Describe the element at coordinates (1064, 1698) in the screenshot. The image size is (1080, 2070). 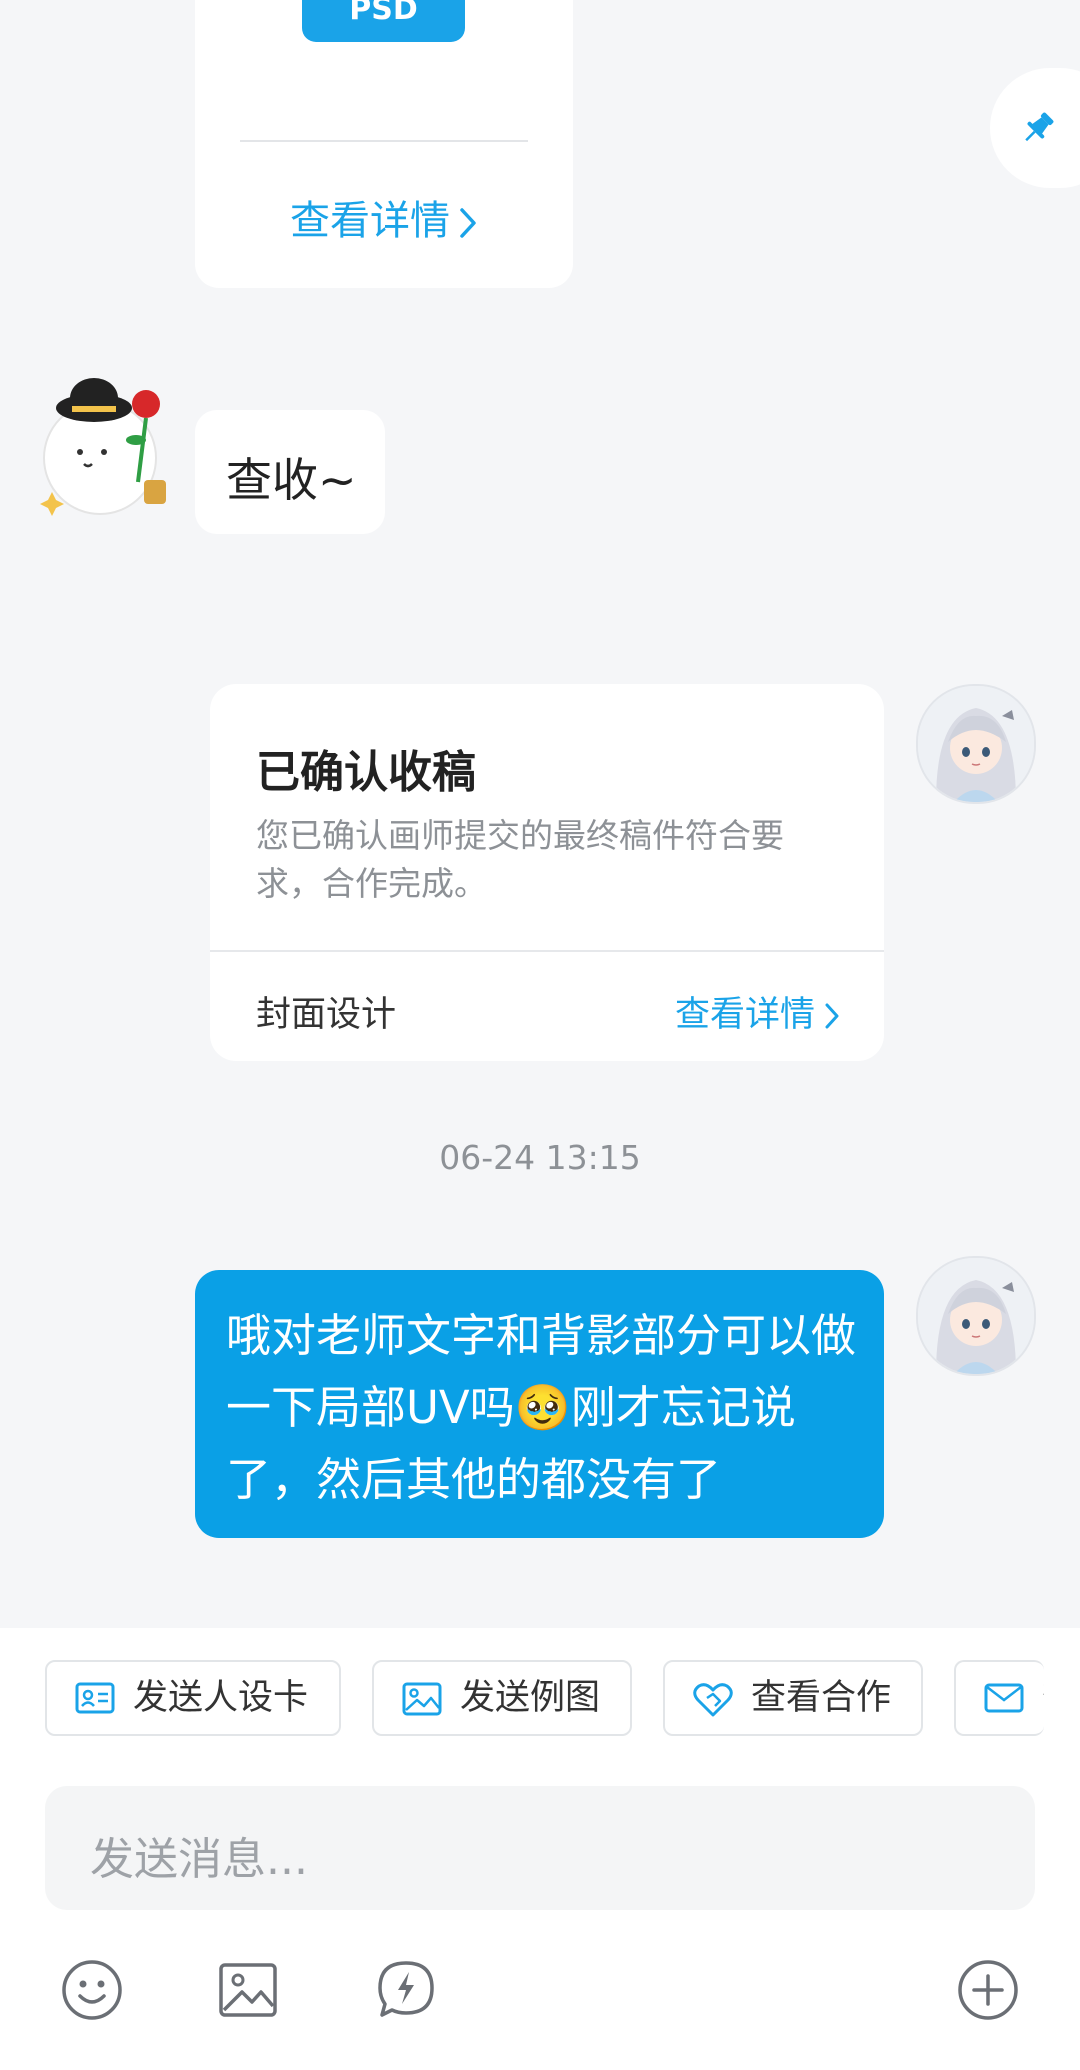
I see `scroll-fade` at that location.